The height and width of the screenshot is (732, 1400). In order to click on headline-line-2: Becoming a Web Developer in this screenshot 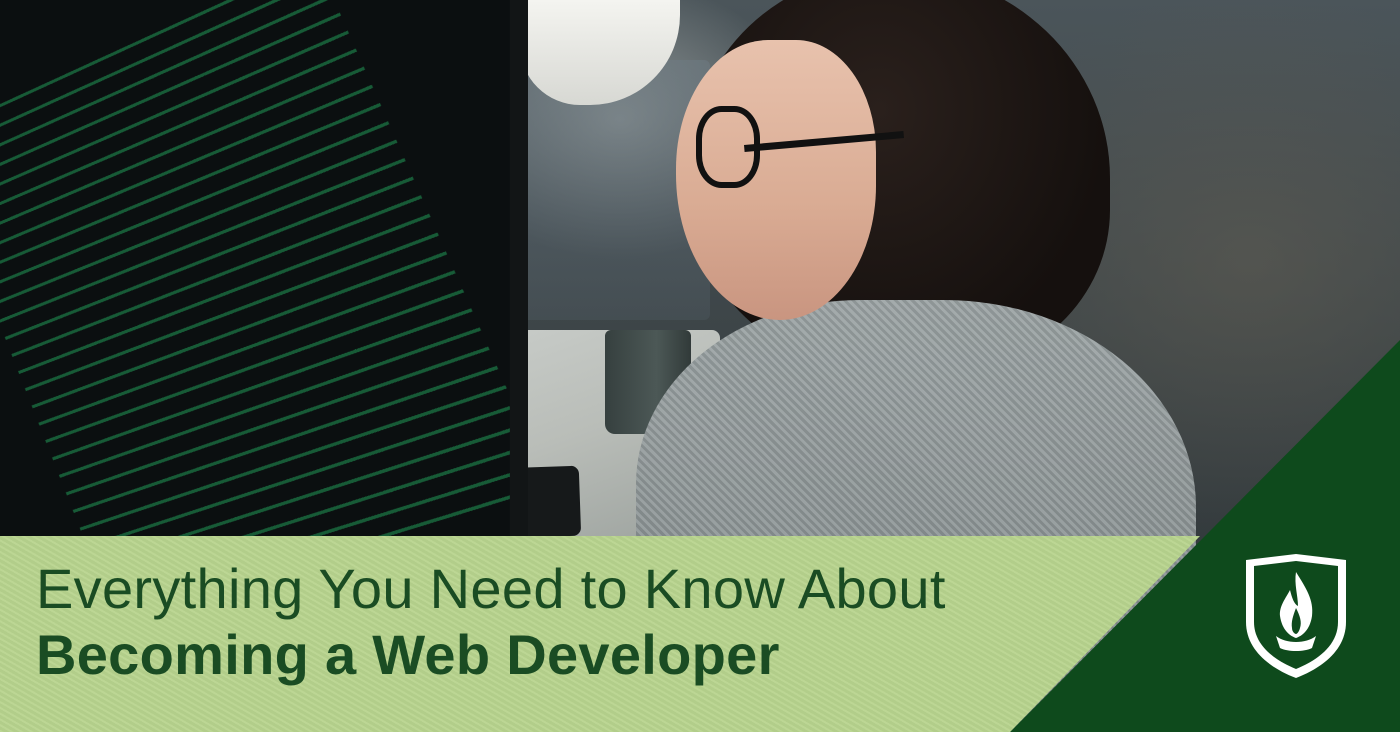, I will do `click(408, 654)`.